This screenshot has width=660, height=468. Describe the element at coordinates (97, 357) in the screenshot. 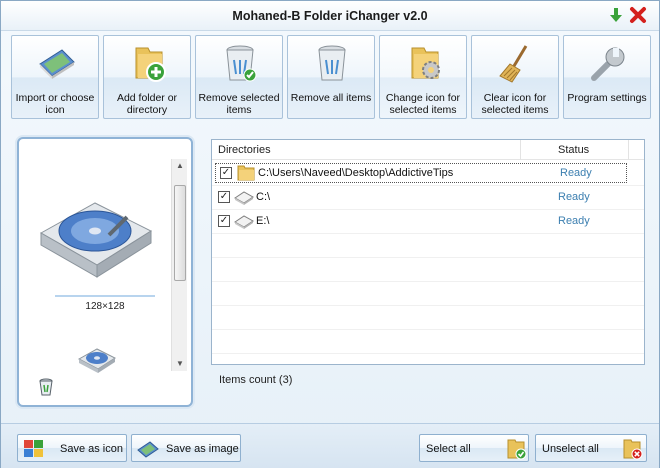

I see `hard-drive-icon-small` at that location.